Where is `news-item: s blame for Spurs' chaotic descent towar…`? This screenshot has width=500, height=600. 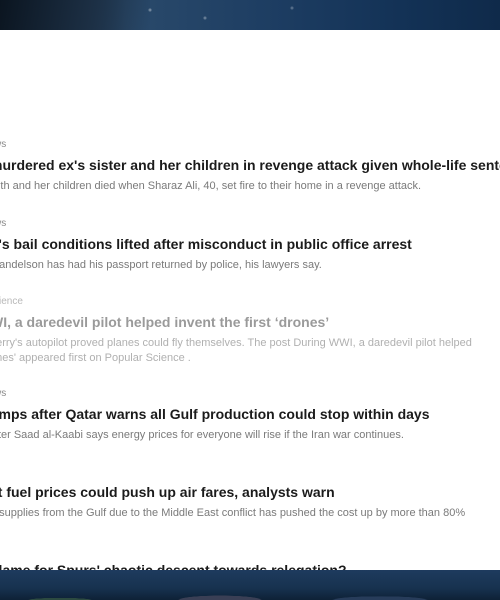
news-item: s blame for Spurs' chaotic descent towar… is located at coordinates (250, 556).